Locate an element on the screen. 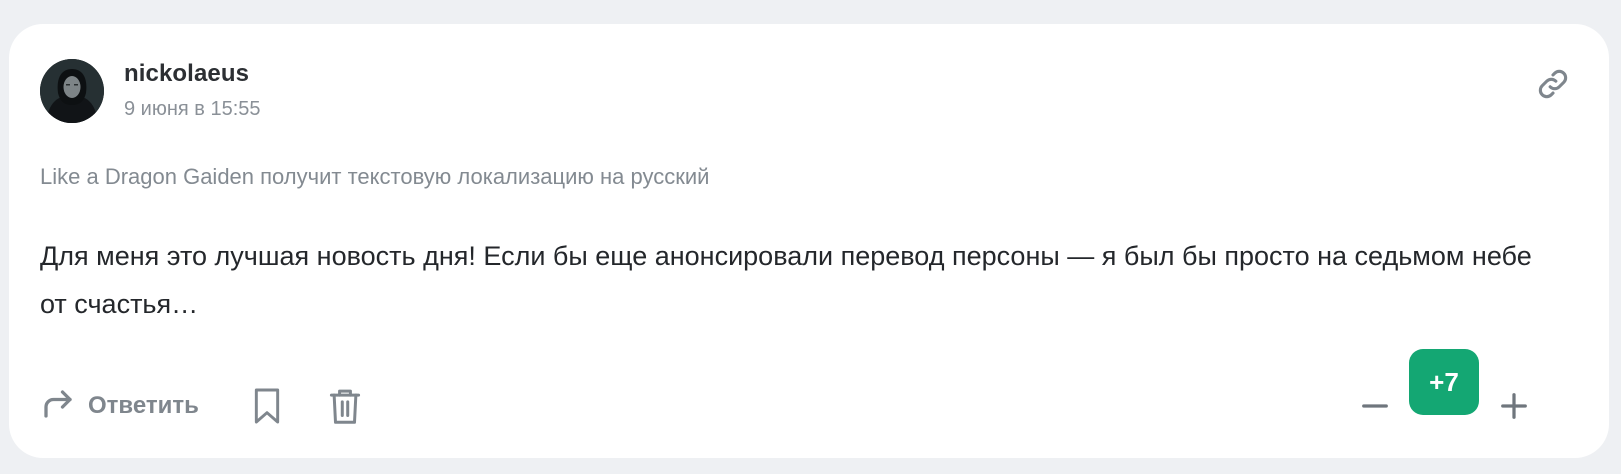 Image resolution: width=1621 pixels, height=474 pixels. plus-icon is located at coordinates (1514, 406).